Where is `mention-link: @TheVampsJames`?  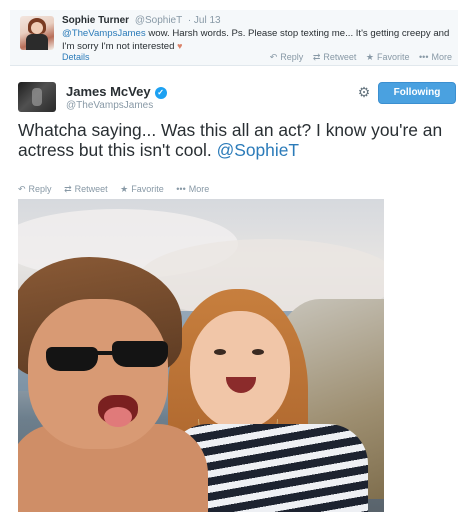 mention-link: @TheVampsJames is located at coordinates (104, 33).